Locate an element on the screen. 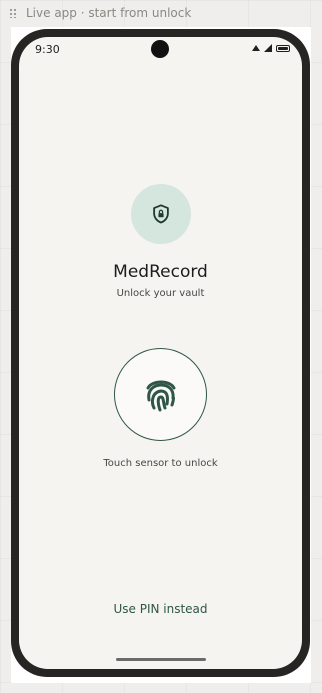  app-subtitle: Unlock your vault is located at coordinates (160, 293).